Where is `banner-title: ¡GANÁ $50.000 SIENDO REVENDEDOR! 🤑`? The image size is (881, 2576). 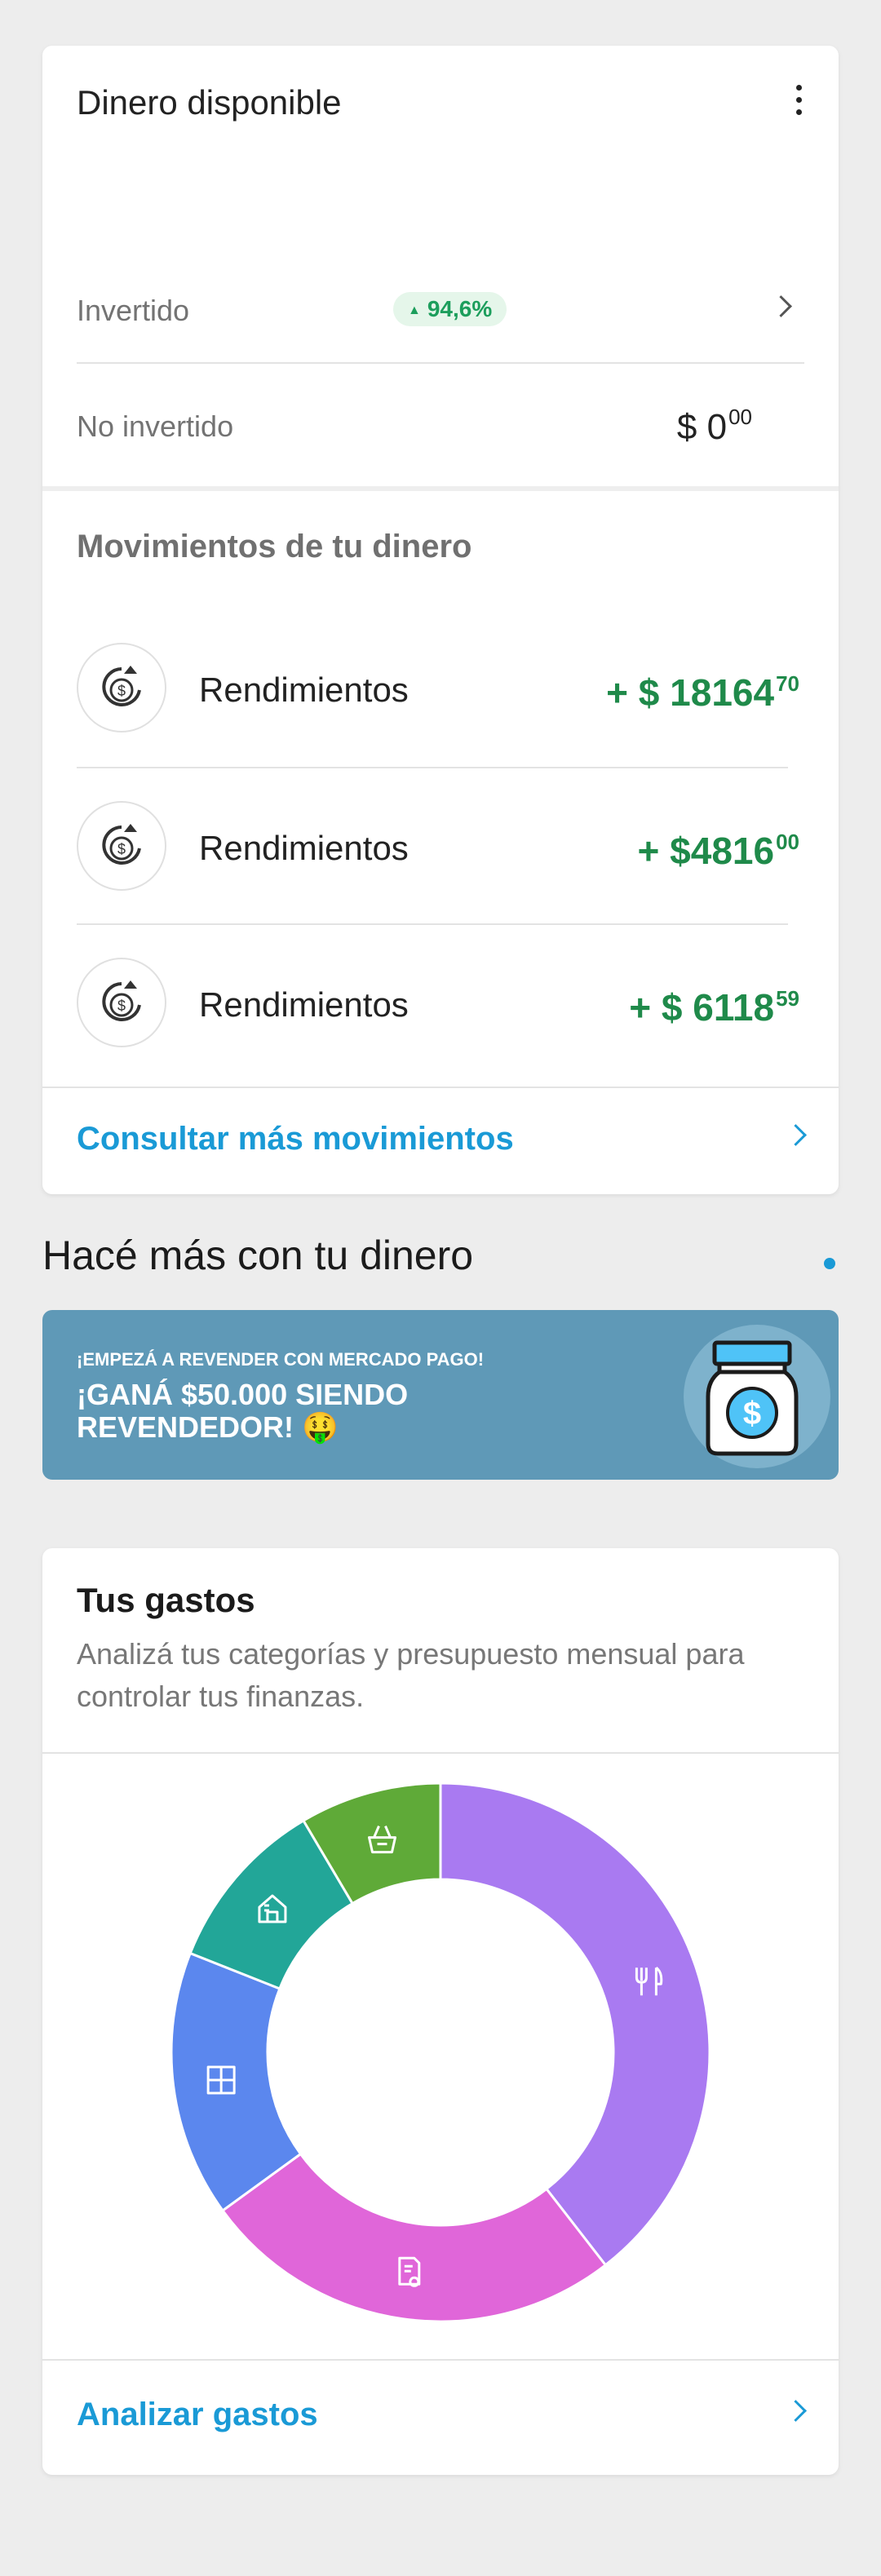
banner-title: ¡GANÁ $50.000 SIENDO REVENDEDOR! 🤑 is located at coordinates (243, 1411).